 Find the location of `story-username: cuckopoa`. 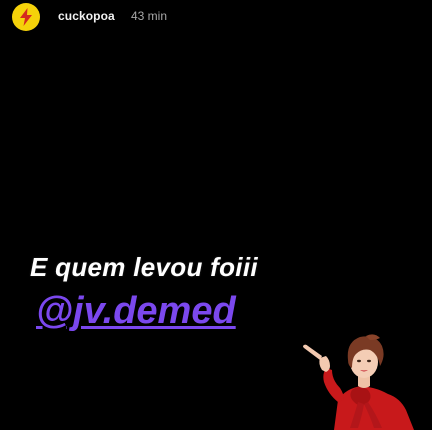

story-username: cuckopoa is located at coordinates (86, 16).